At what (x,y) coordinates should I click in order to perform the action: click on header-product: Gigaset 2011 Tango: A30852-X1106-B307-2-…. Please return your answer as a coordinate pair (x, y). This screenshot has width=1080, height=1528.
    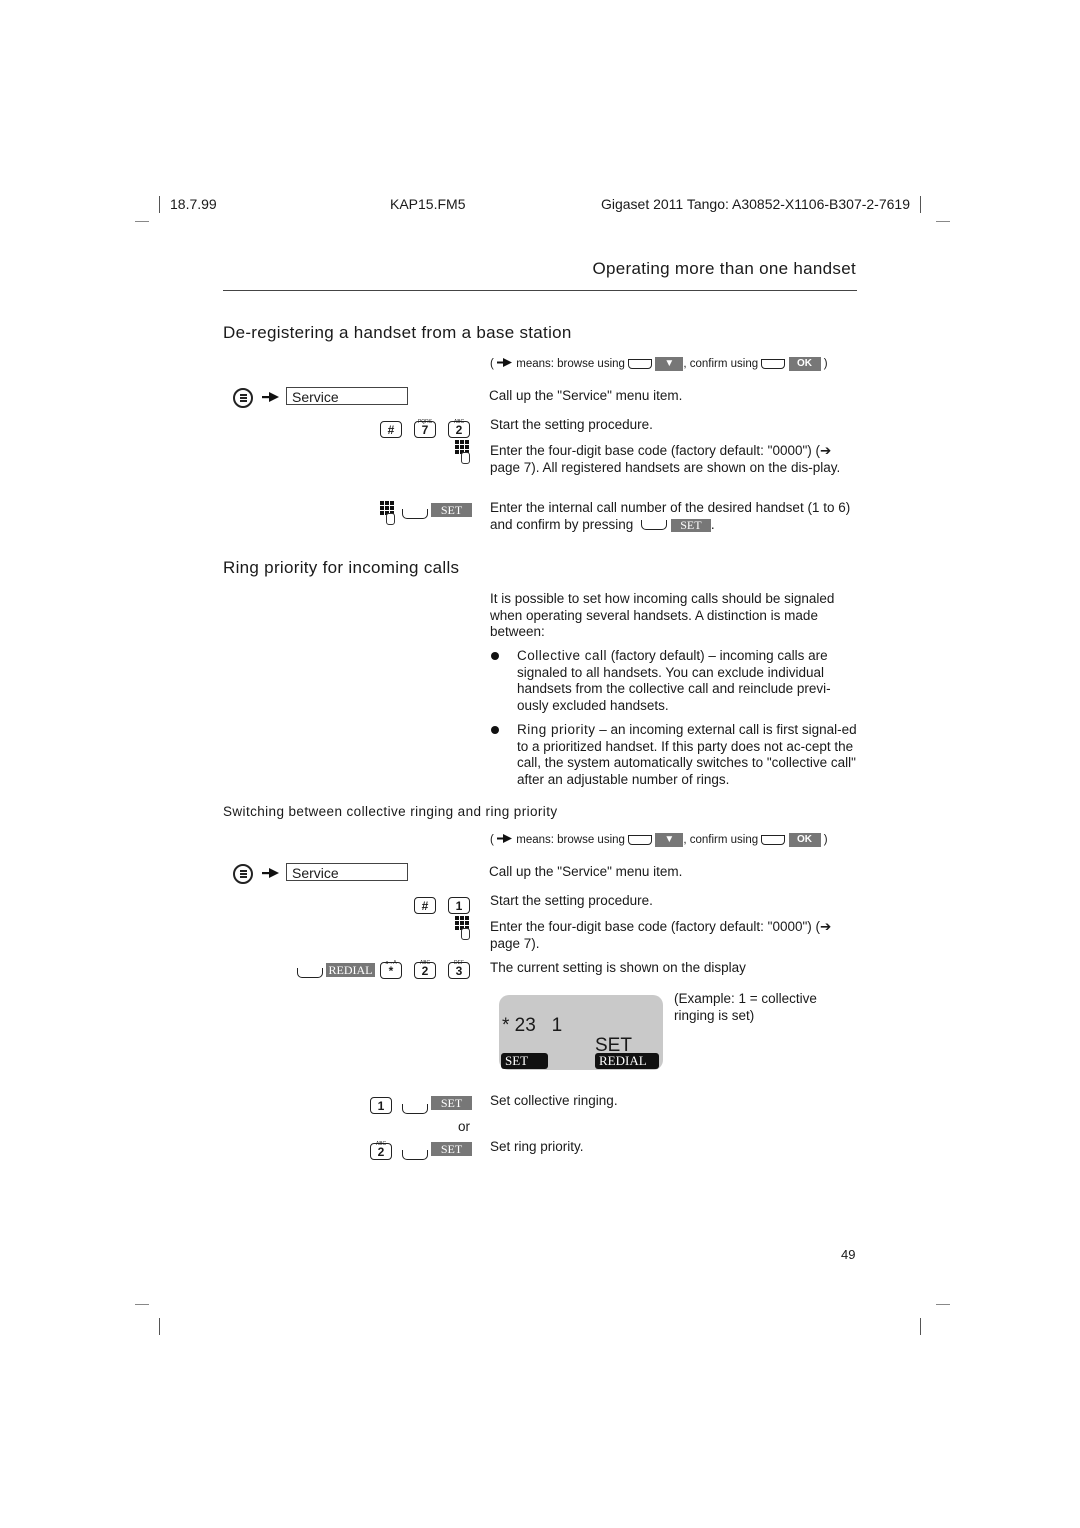
    Looking at the image, I should click on (755, 204).